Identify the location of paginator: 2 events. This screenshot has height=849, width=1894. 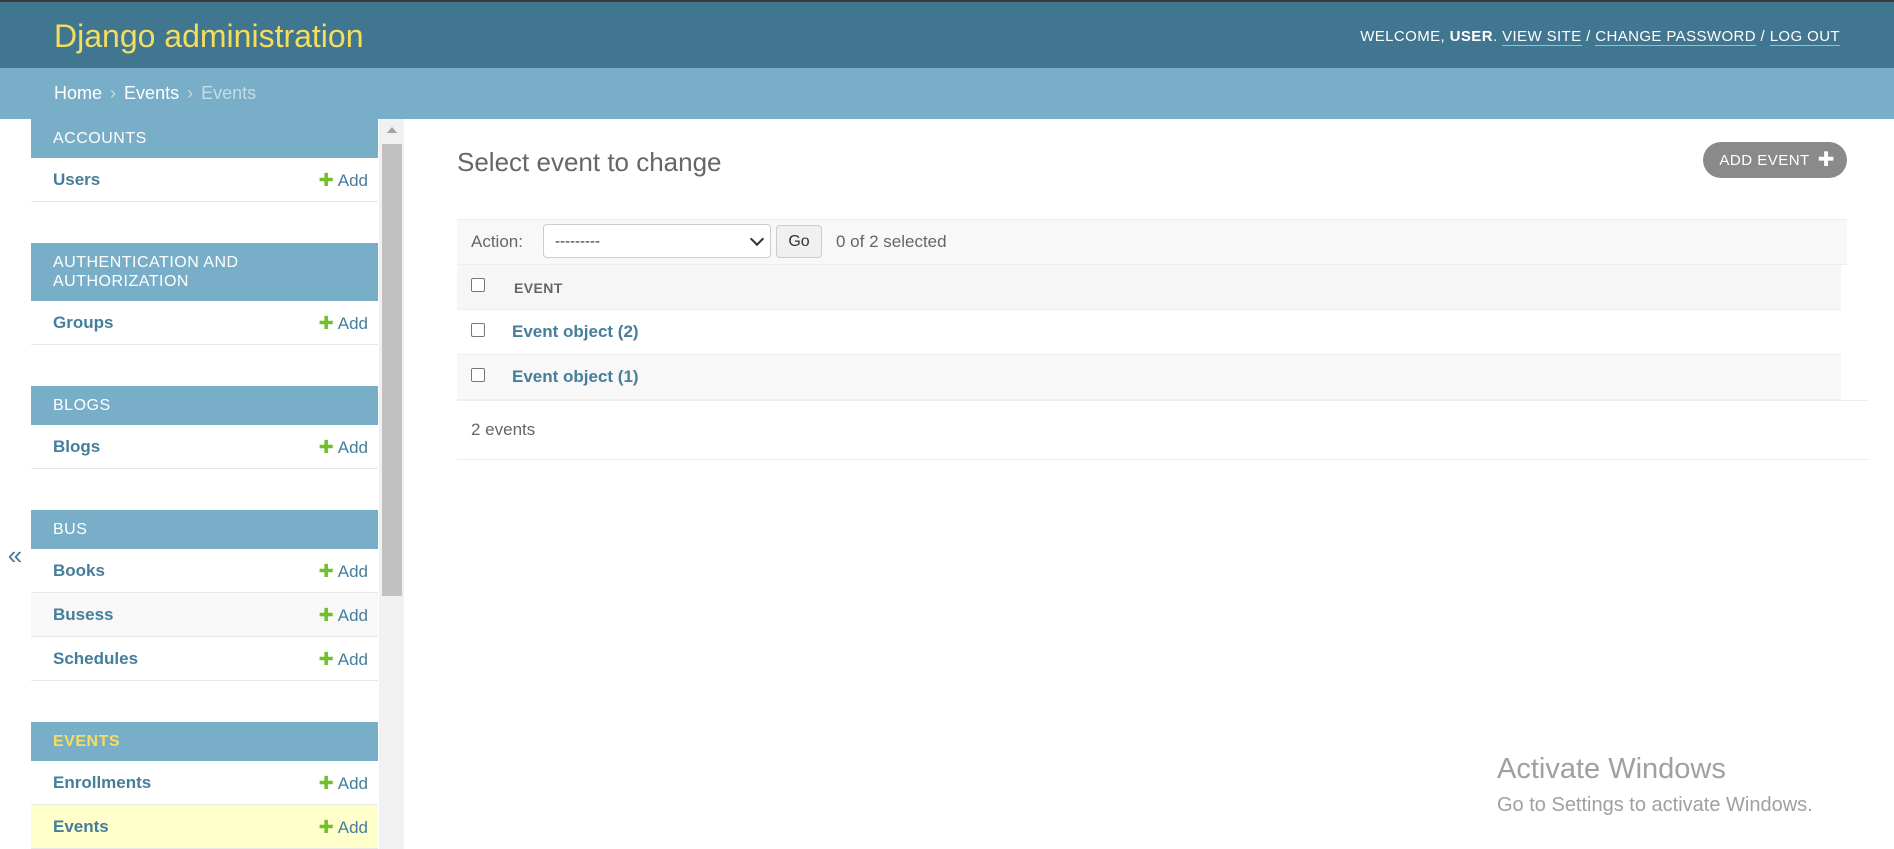
(1163, 430).